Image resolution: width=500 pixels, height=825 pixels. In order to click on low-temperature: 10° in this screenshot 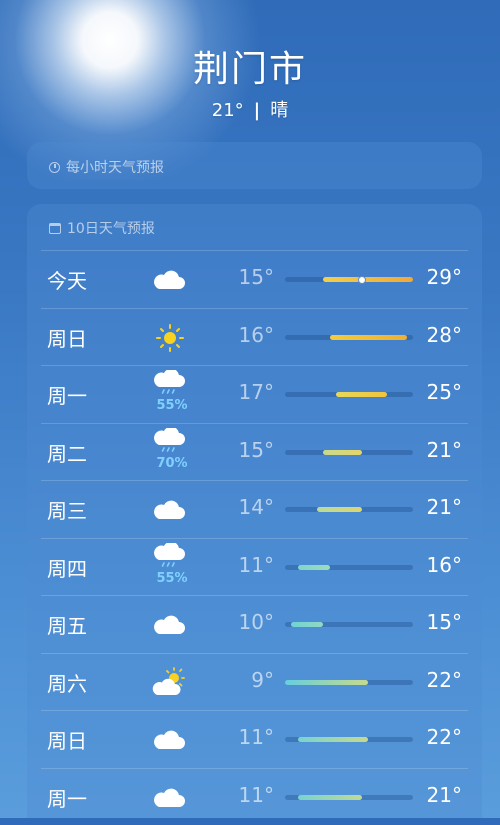, I will do `click(256, 622)`.